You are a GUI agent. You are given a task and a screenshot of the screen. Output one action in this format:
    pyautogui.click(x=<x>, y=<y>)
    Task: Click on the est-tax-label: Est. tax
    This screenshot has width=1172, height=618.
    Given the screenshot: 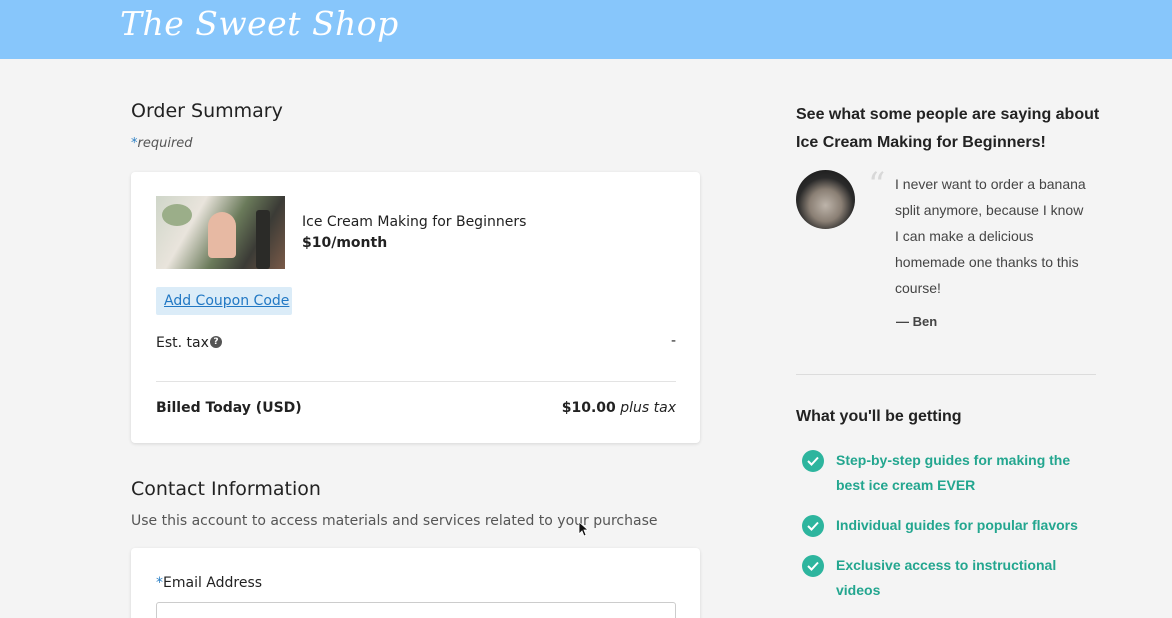 What is the action you would take?
    pyautogui.click(x=182, y=343)
    